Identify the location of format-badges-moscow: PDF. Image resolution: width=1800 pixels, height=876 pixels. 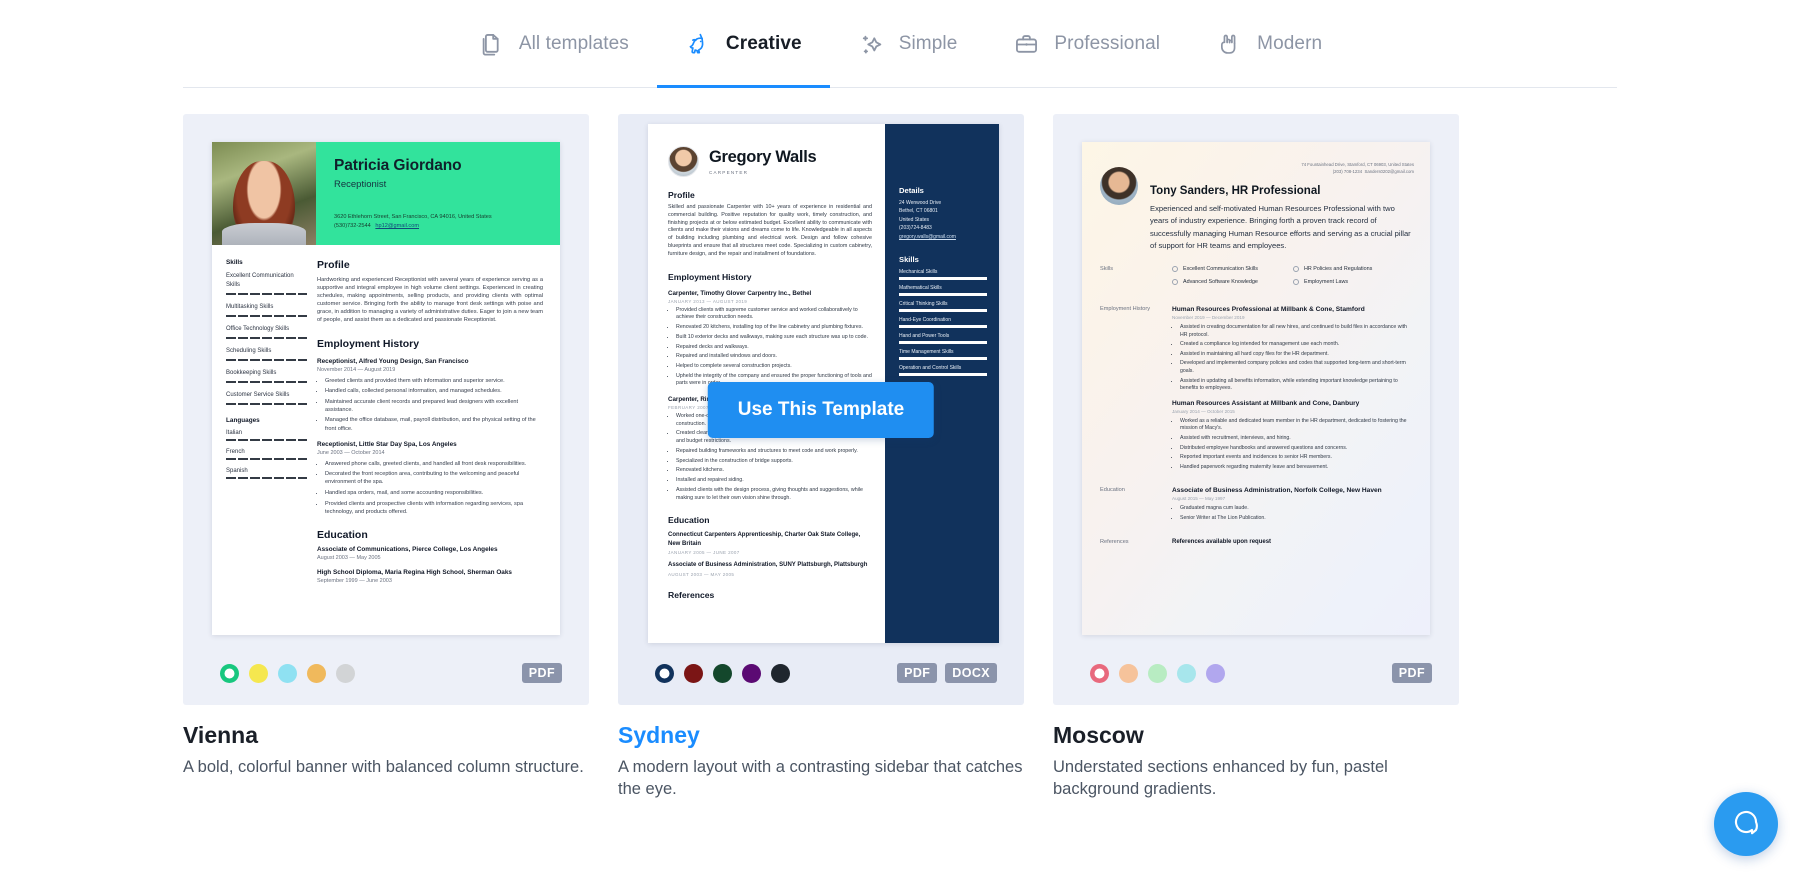
(1411, 673).